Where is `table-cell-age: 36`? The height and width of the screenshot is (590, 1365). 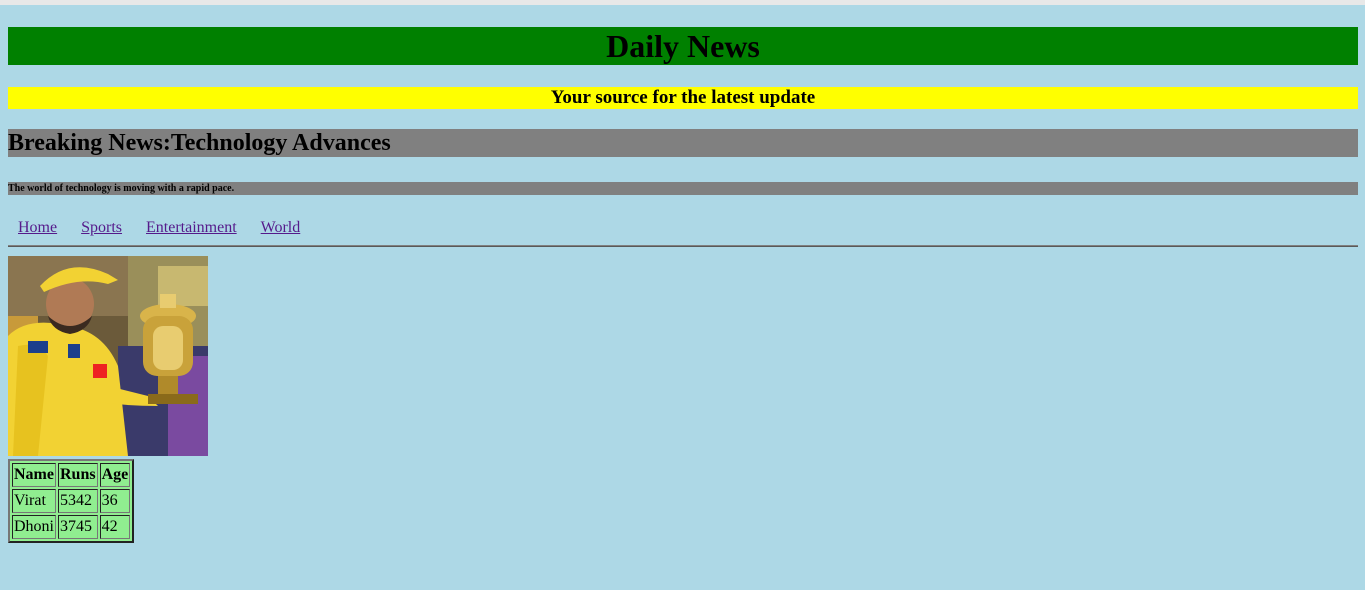 table-cell-age: 36 is located at coordinates (115, 501).